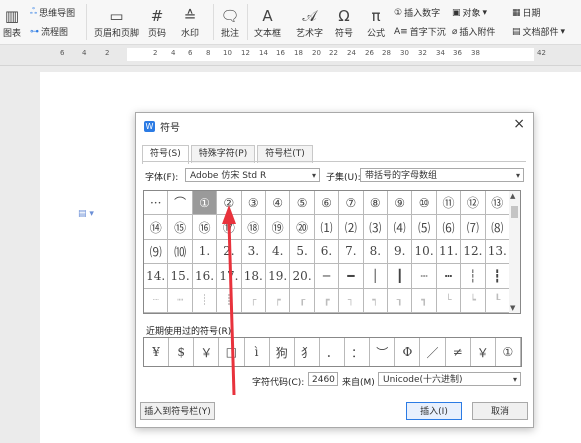 Image resolution: width=581 pixels, height=443 pixels. Describe the element at coordinates (229, 300) in the screenshot. I see `symbol-cell: ┋` at that location.